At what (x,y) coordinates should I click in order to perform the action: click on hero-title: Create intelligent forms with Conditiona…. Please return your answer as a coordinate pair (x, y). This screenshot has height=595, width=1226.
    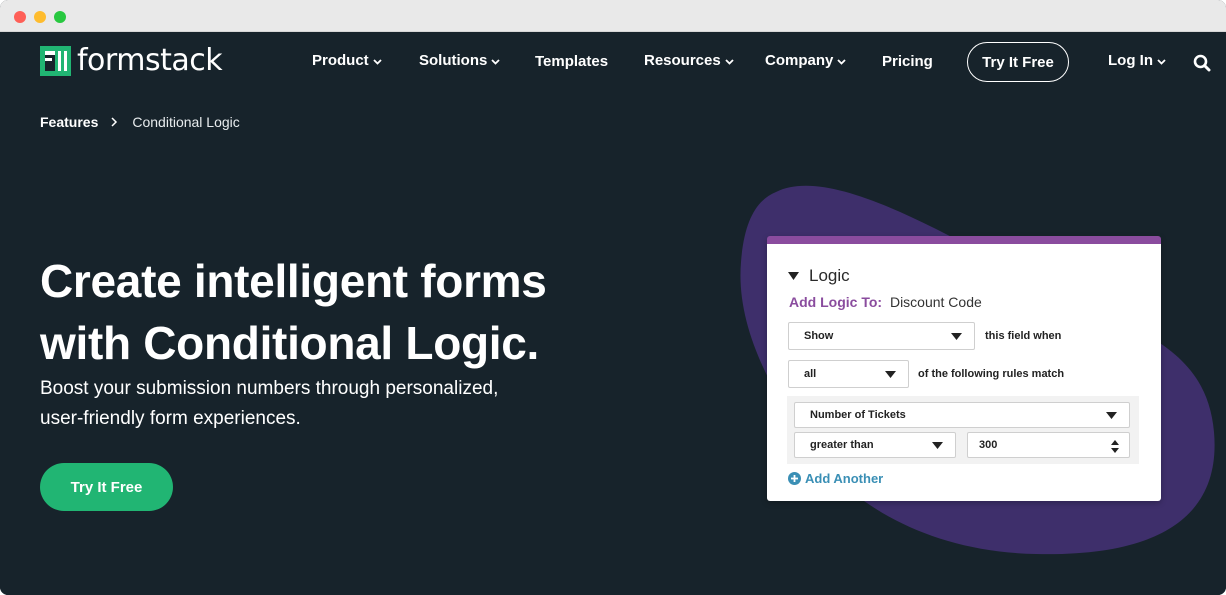
    Looking at the image, I should click on (340, 312).